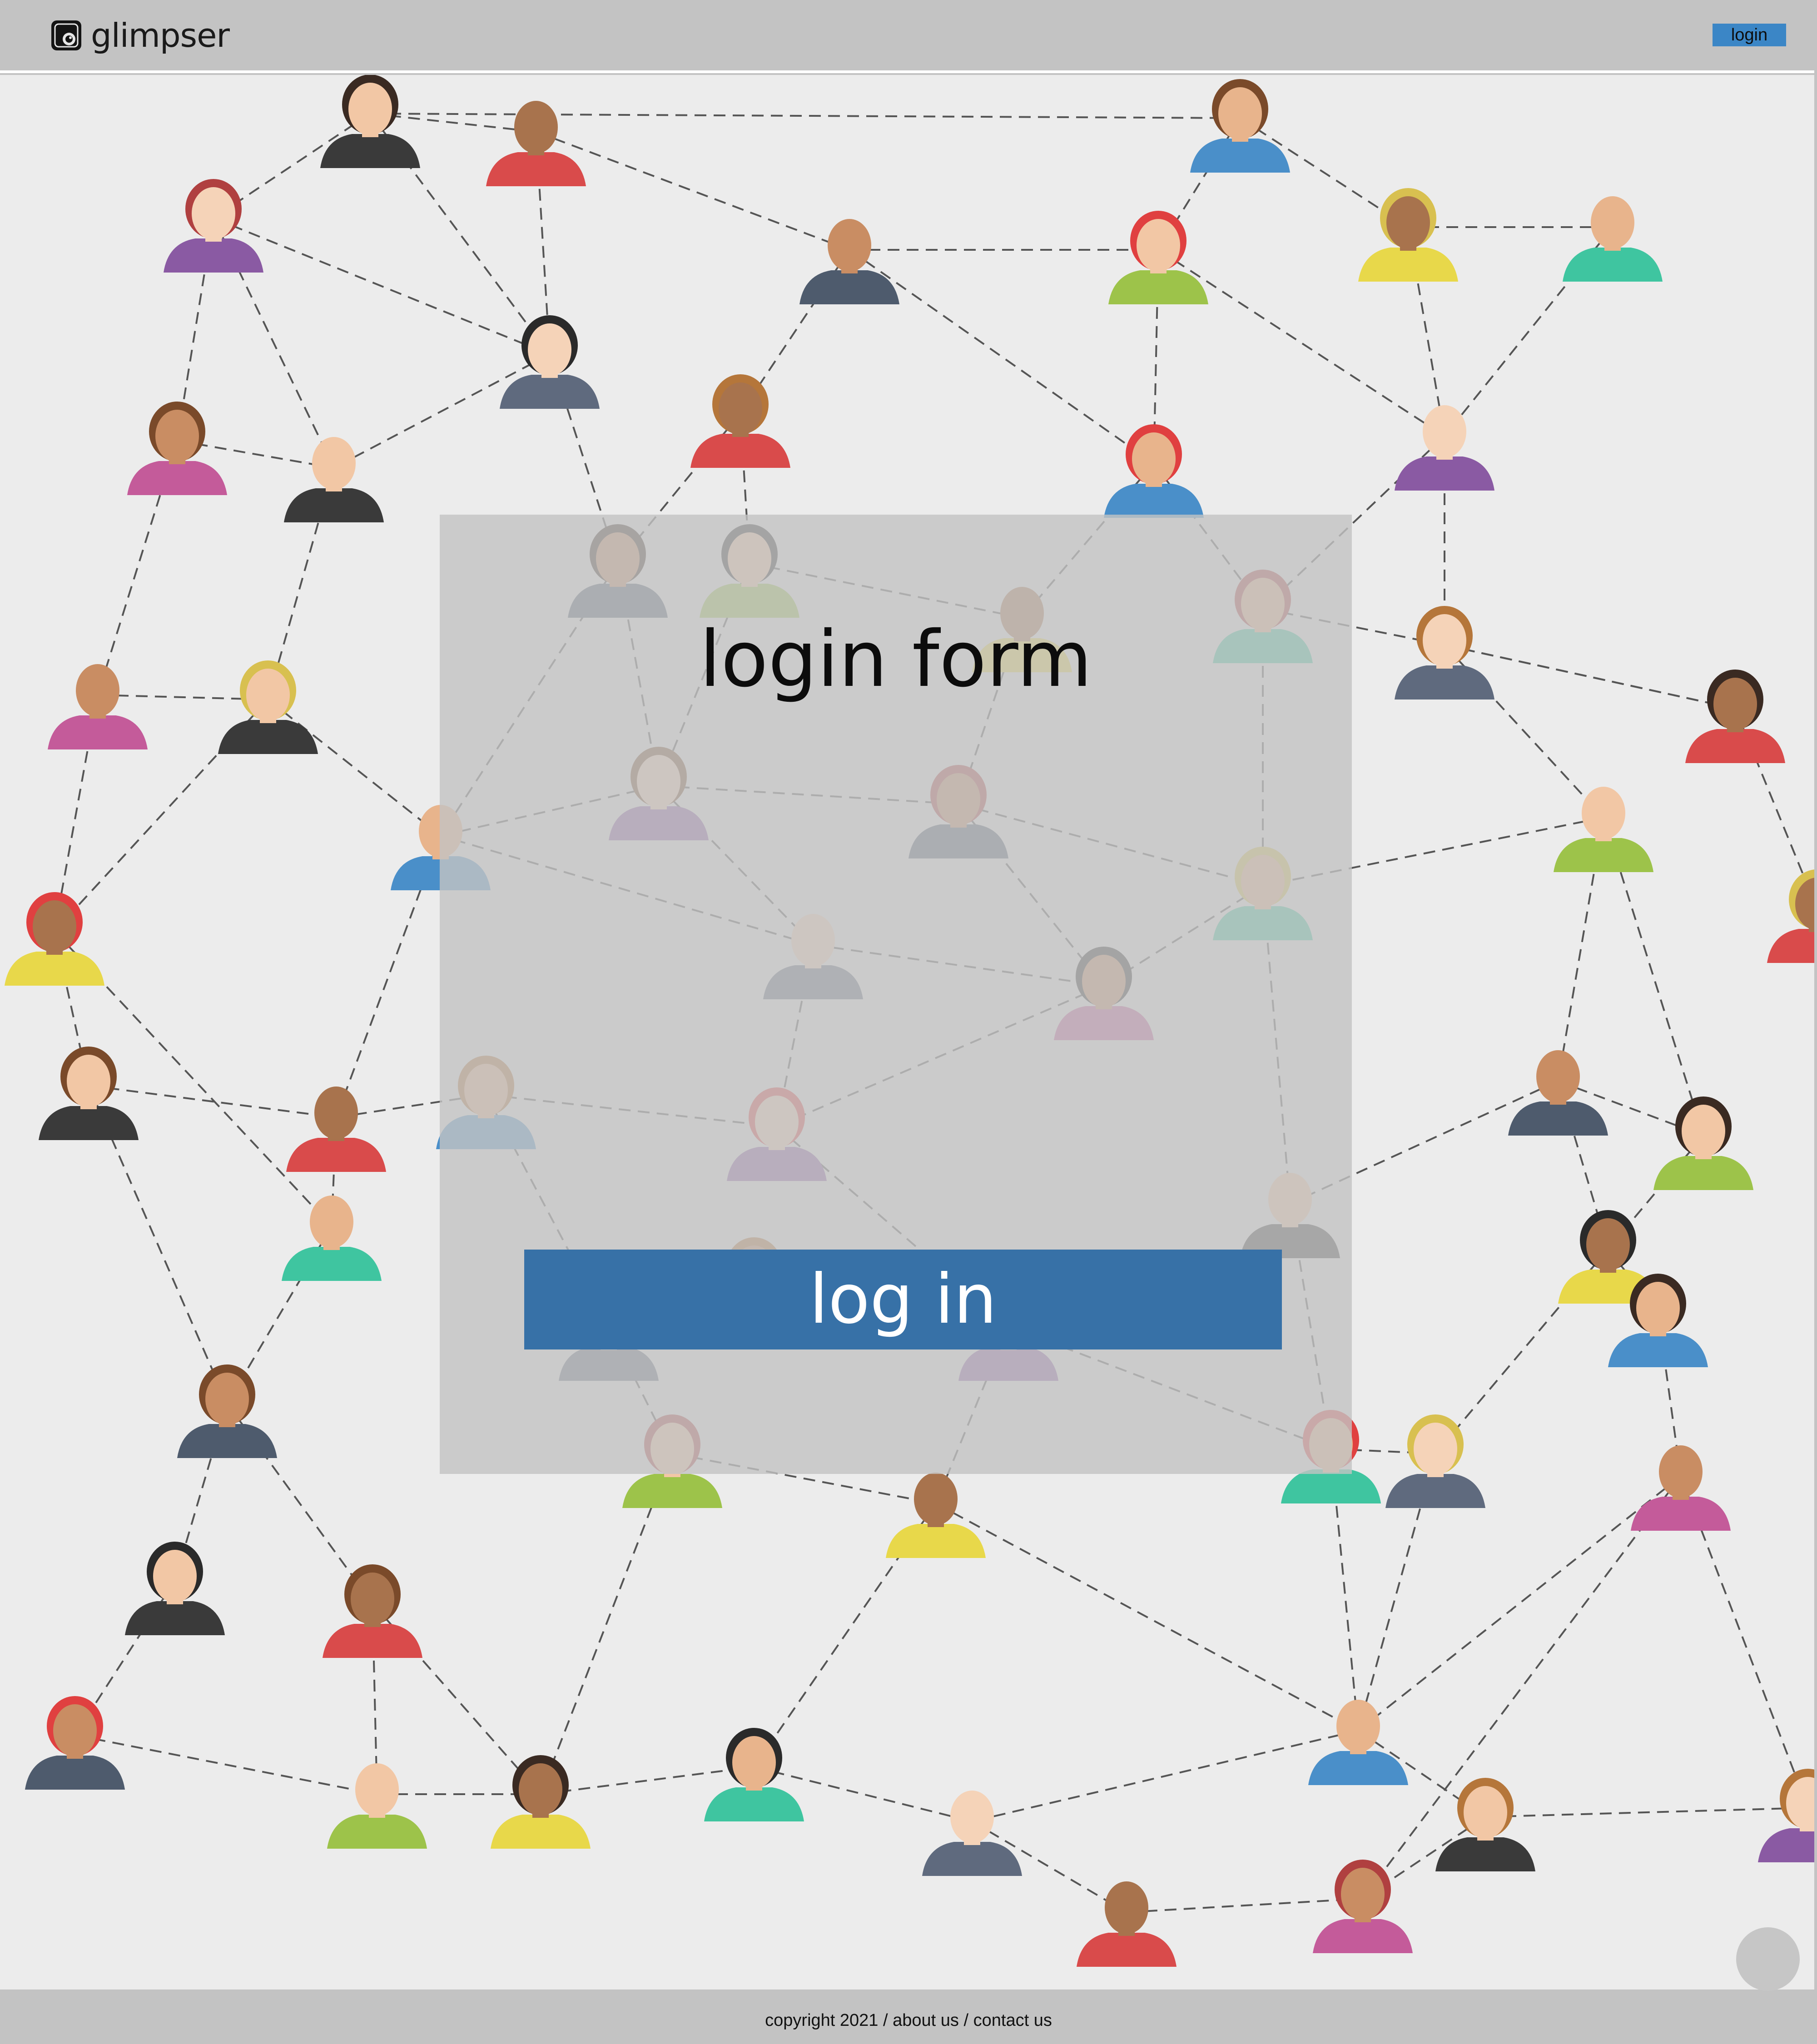 Image resolution: width=1817 pixels, height=2044 pixels. Describe the element at coordinates (66, 35) in the screenshot. I see `camera-lens-icon` at that location.